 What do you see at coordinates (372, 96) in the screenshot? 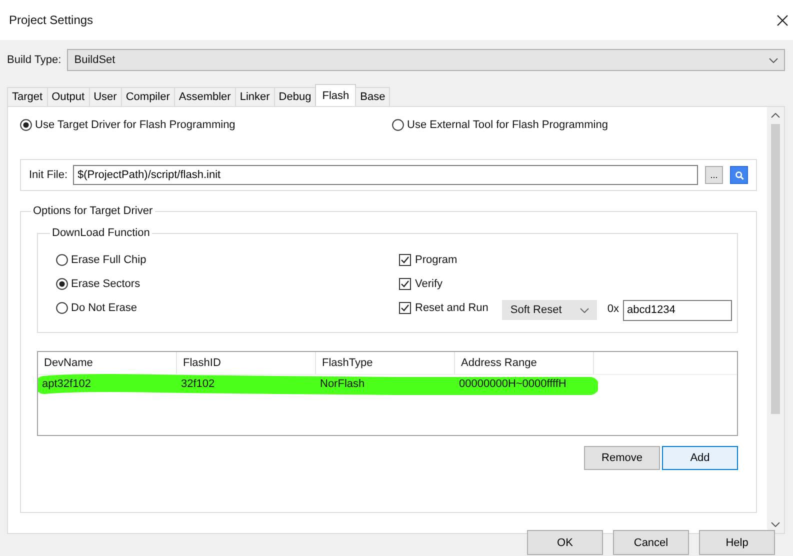
I see `tab: Base` at bounding box center [372, 96].